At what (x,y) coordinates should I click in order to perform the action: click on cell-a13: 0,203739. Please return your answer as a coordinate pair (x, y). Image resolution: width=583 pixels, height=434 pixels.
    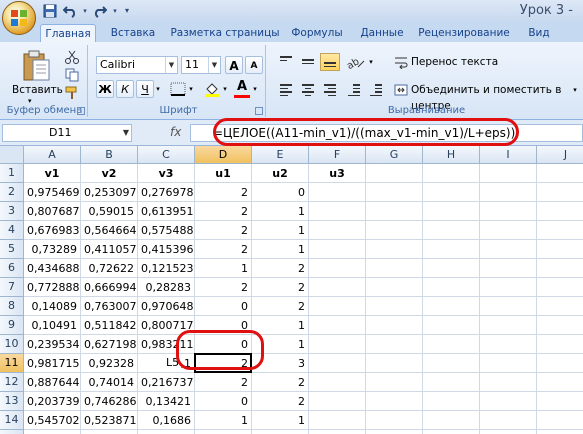
    Looking at the image, I should click on (52, 401).